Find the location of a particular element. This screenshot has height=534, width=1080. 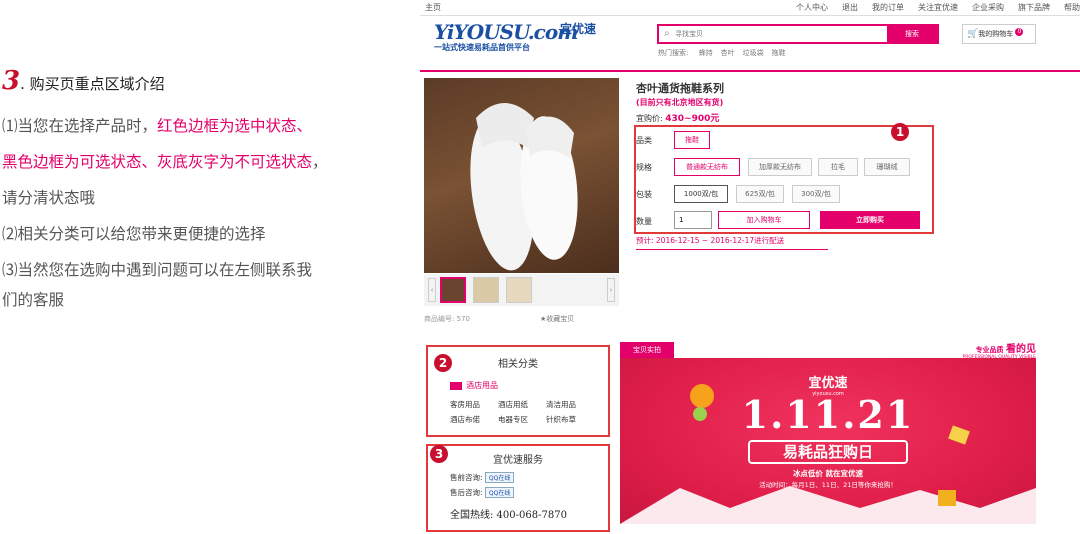

heading-text: . 购买页重点区域介绍 is located at coordinates (92, 84).